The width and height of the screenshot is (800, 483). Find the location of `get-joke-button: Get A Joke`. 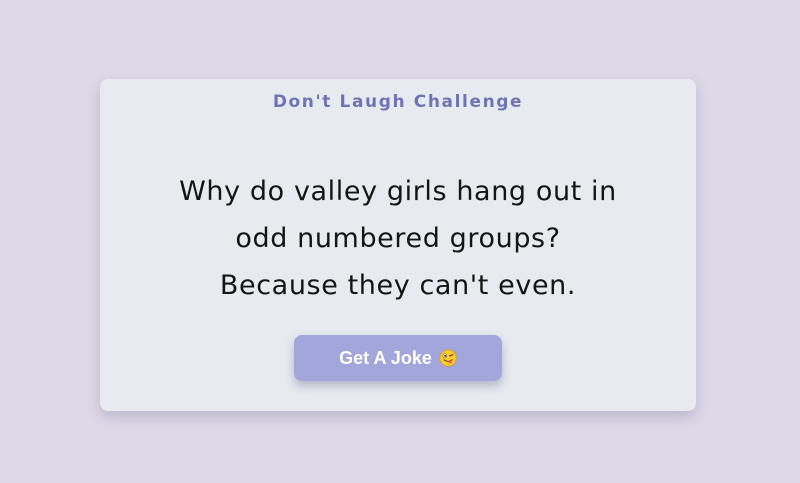

get-joke-button: Get A Joke is located at coordinates (398, 358).